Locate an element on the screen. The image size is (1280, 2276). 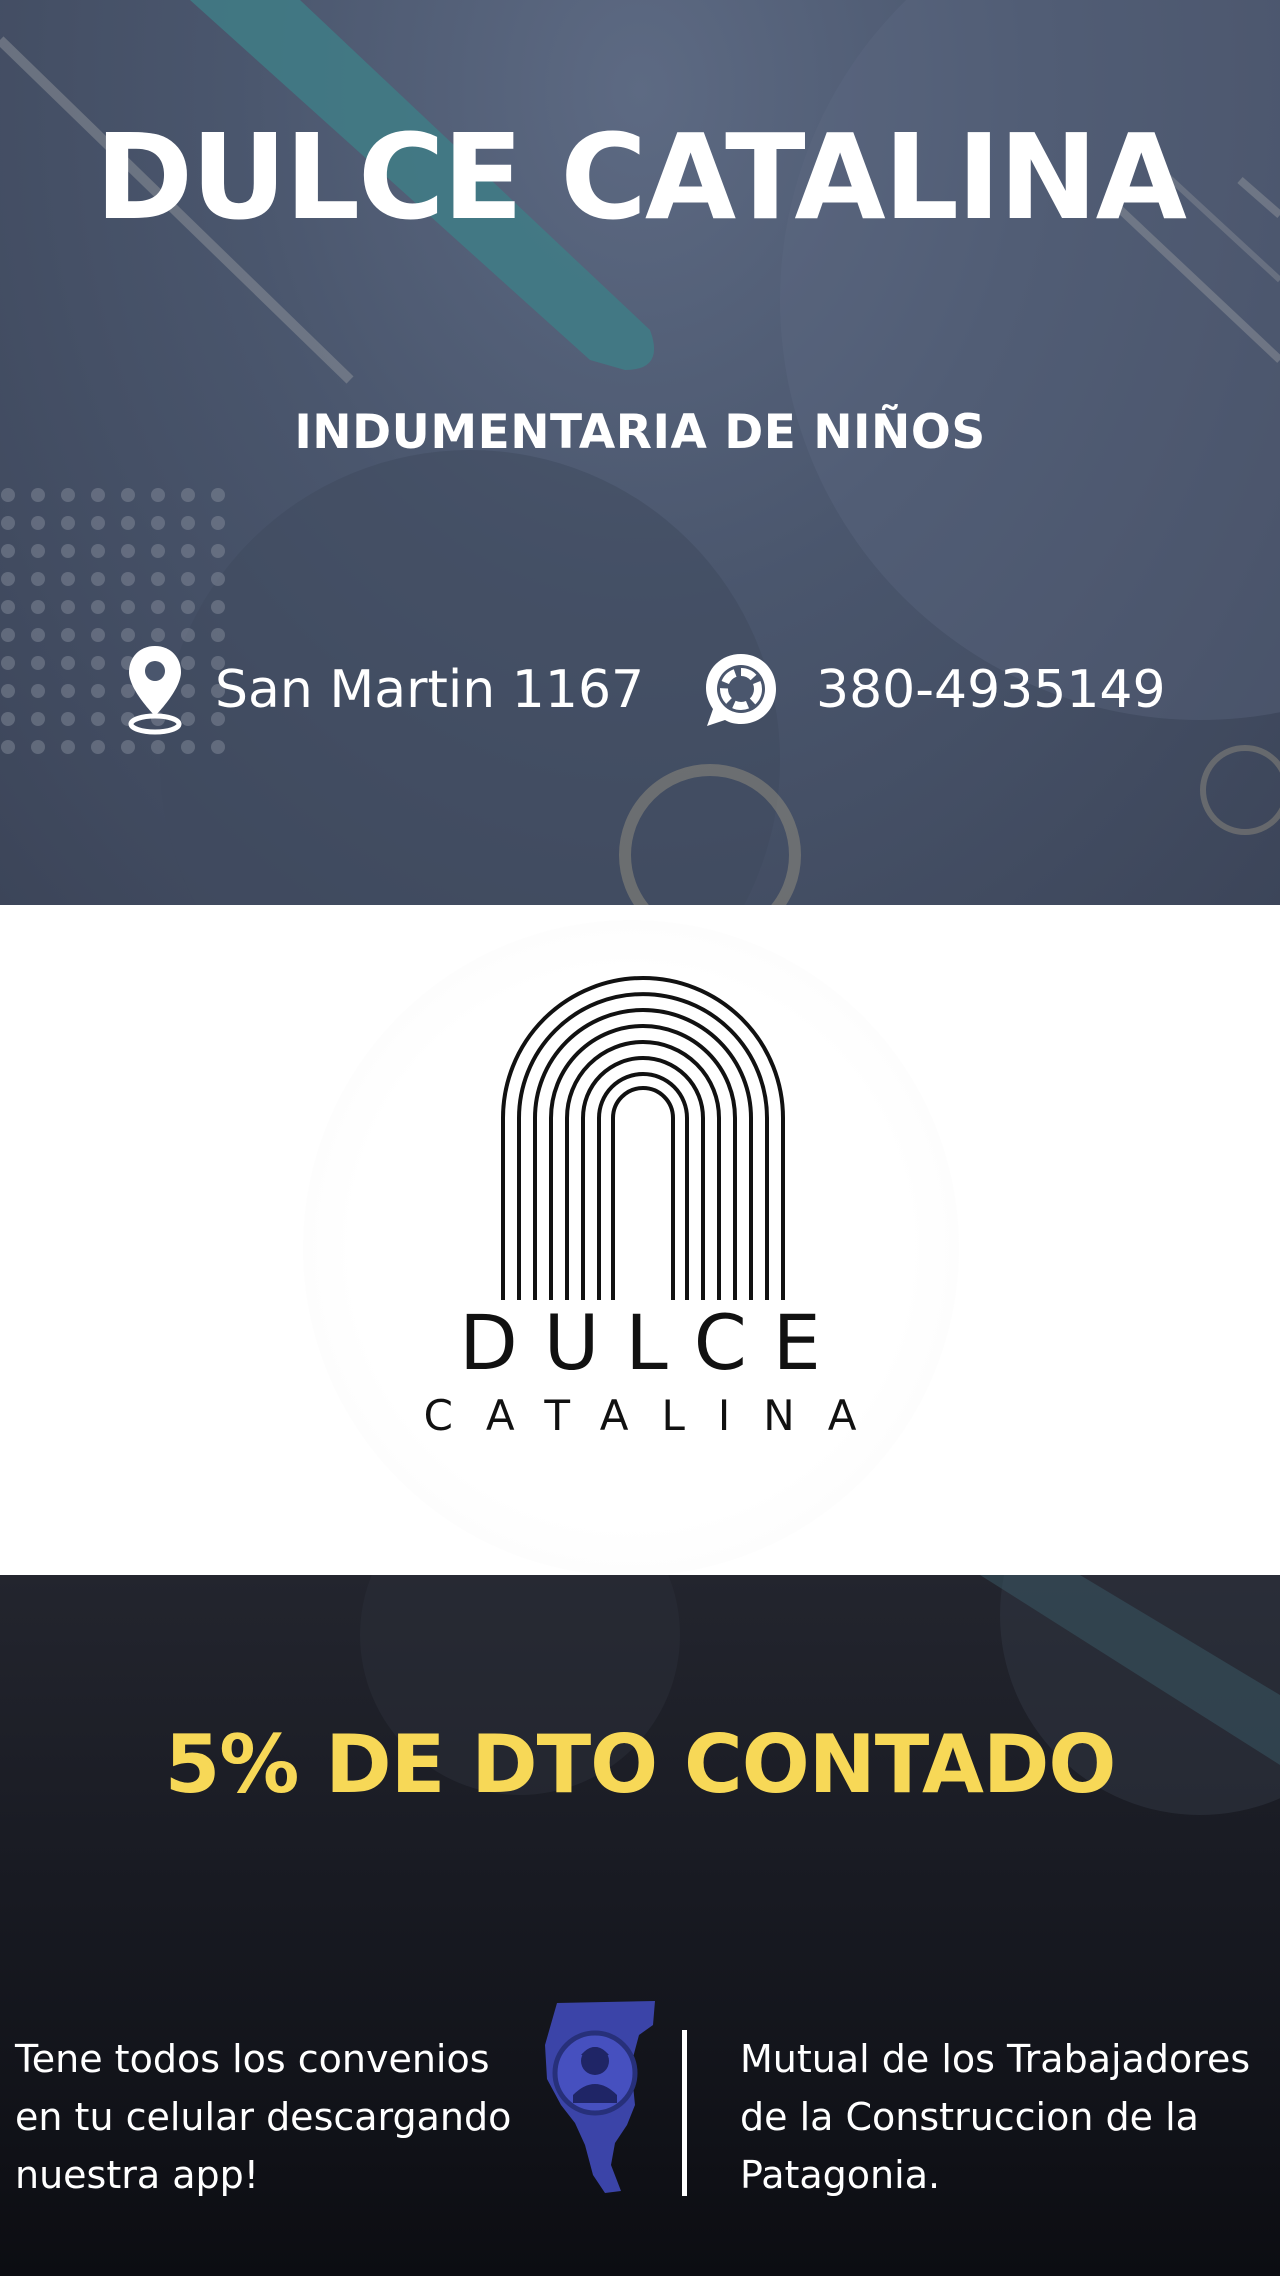
mutual-logo-icon is located at coordinates (600, 2095).